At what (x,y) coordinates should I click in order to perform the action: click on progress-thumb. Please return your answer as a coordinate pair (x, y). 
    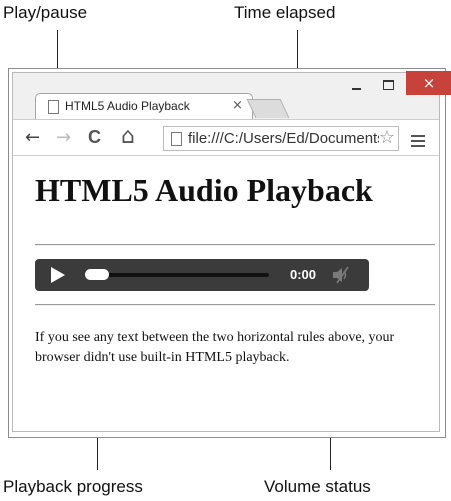
    Looking at the image, I should click on (97, 274).